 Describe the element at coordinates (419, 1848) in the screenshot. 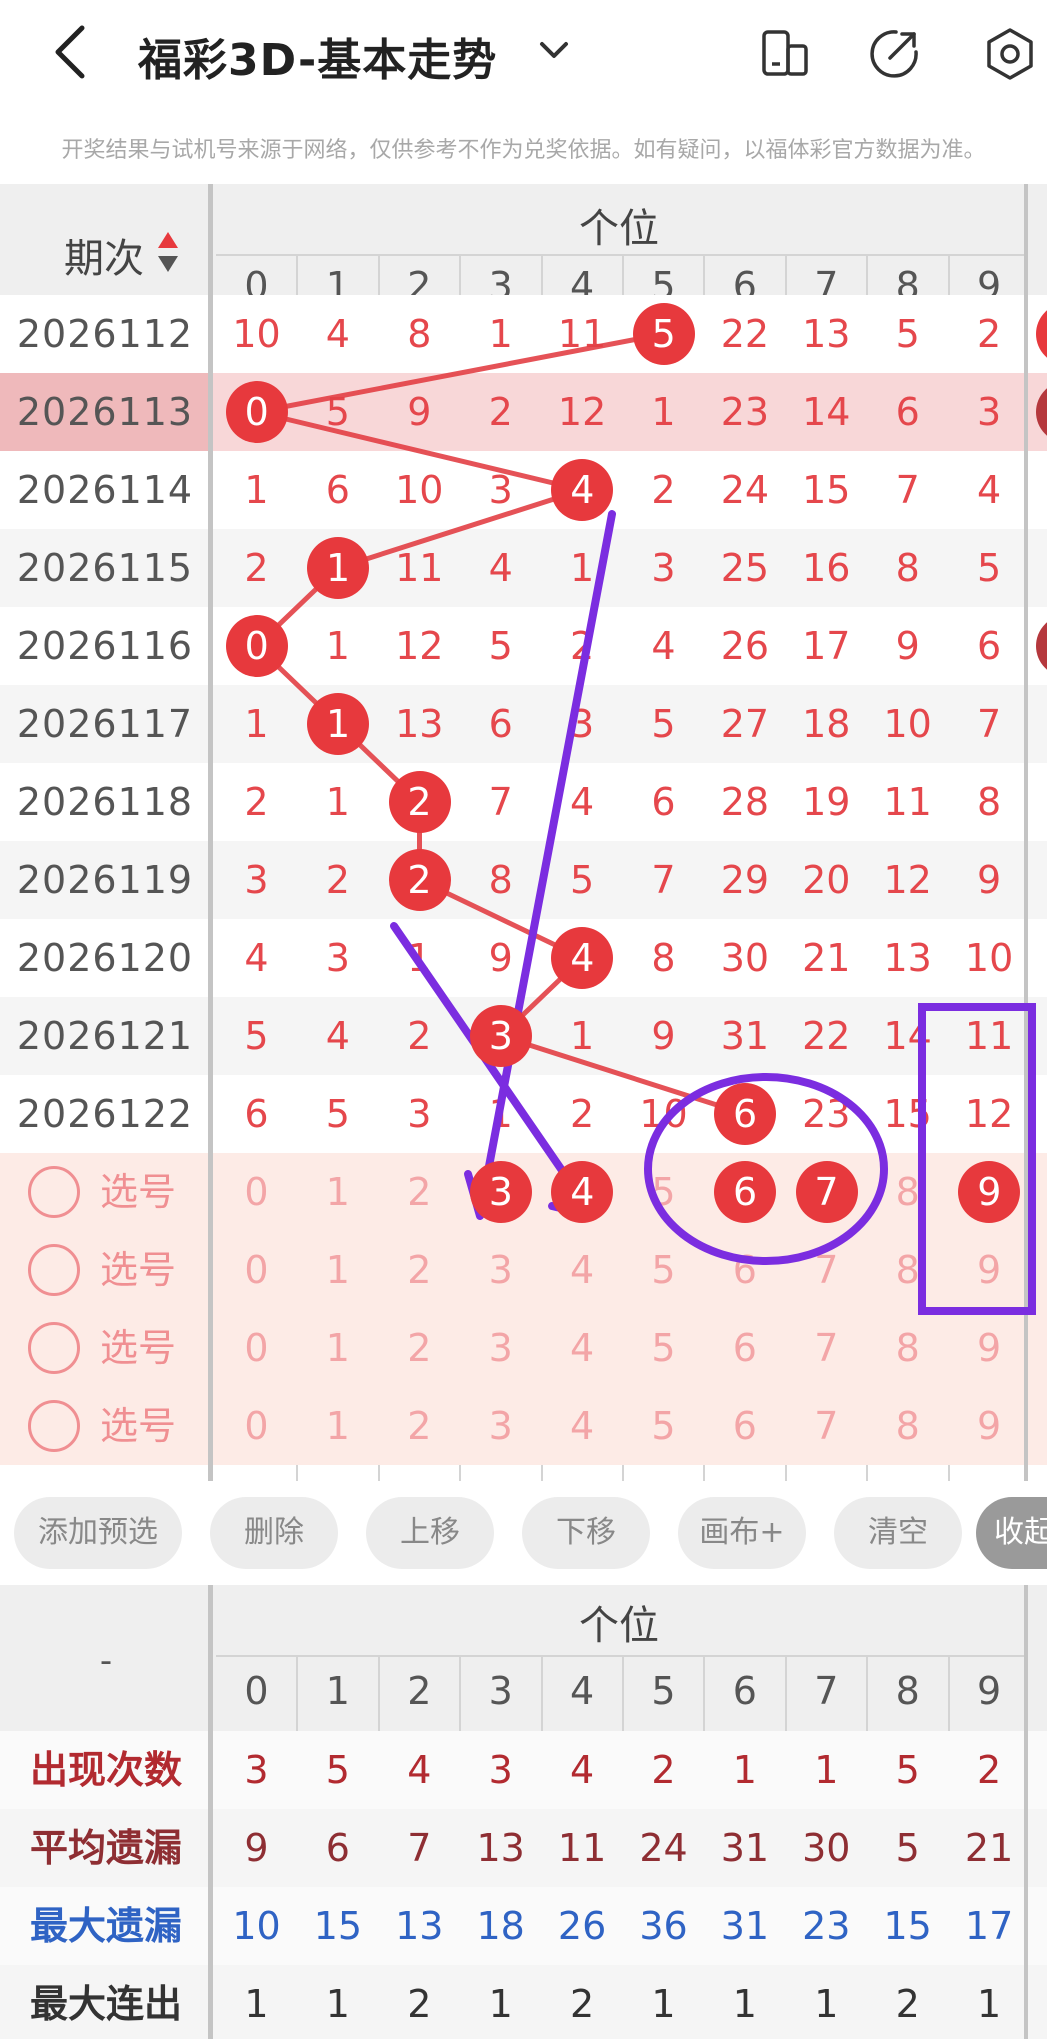

I see `stats-value: 7` at that location.